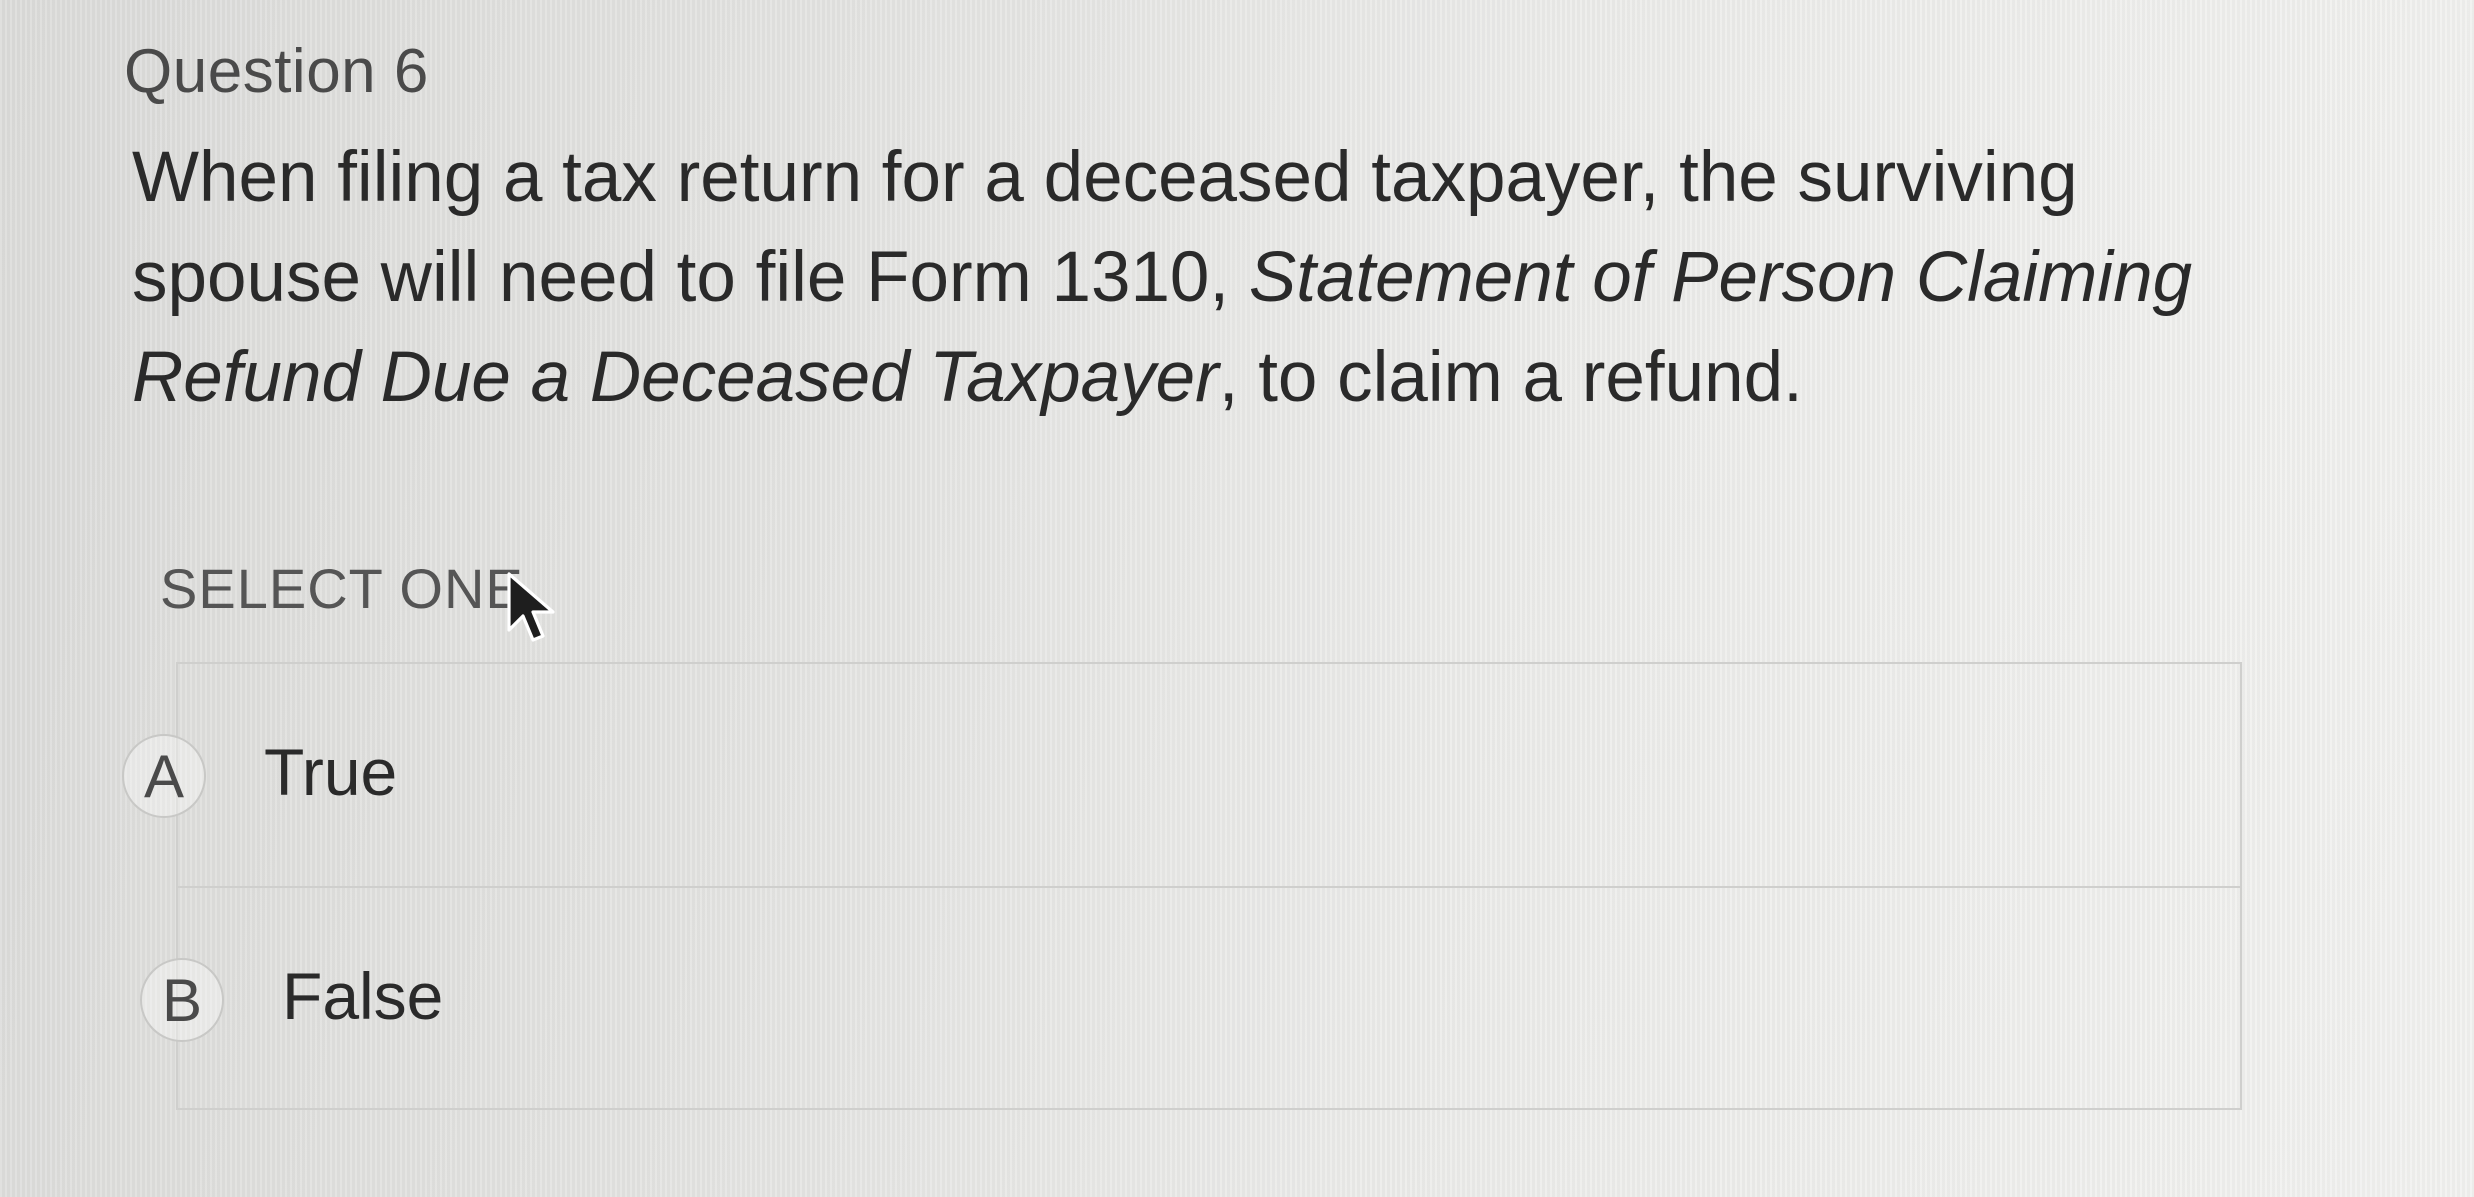  What do you see at coordinates (164, 776) in the screenshot?
I see `option-a-badge: A` at bounding box center [164, 776].